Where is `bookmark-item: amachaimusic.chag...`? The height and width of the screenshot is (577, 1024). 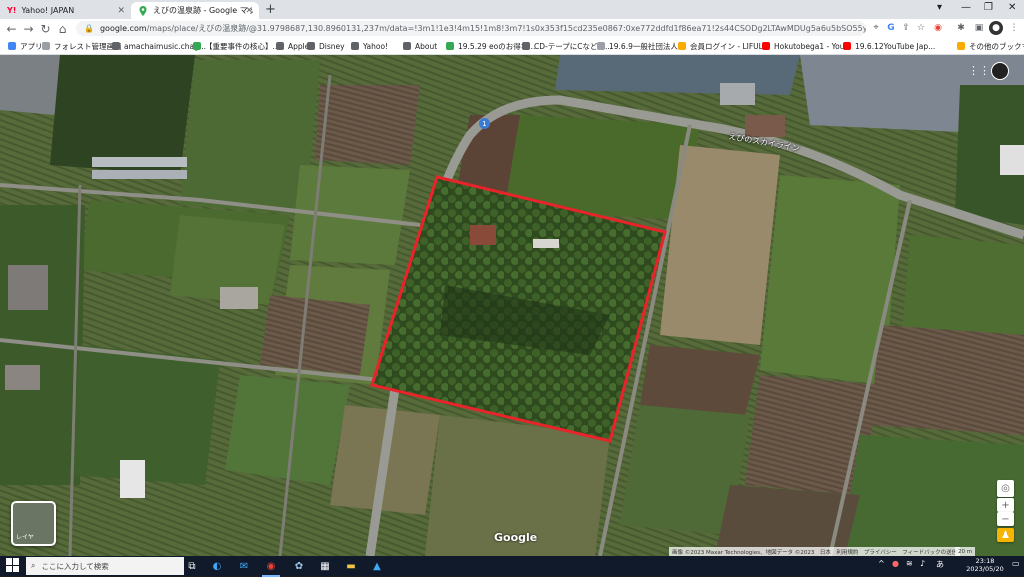 bookmark-item: amachaimusic.chag... is located at coordinates (159, 46).